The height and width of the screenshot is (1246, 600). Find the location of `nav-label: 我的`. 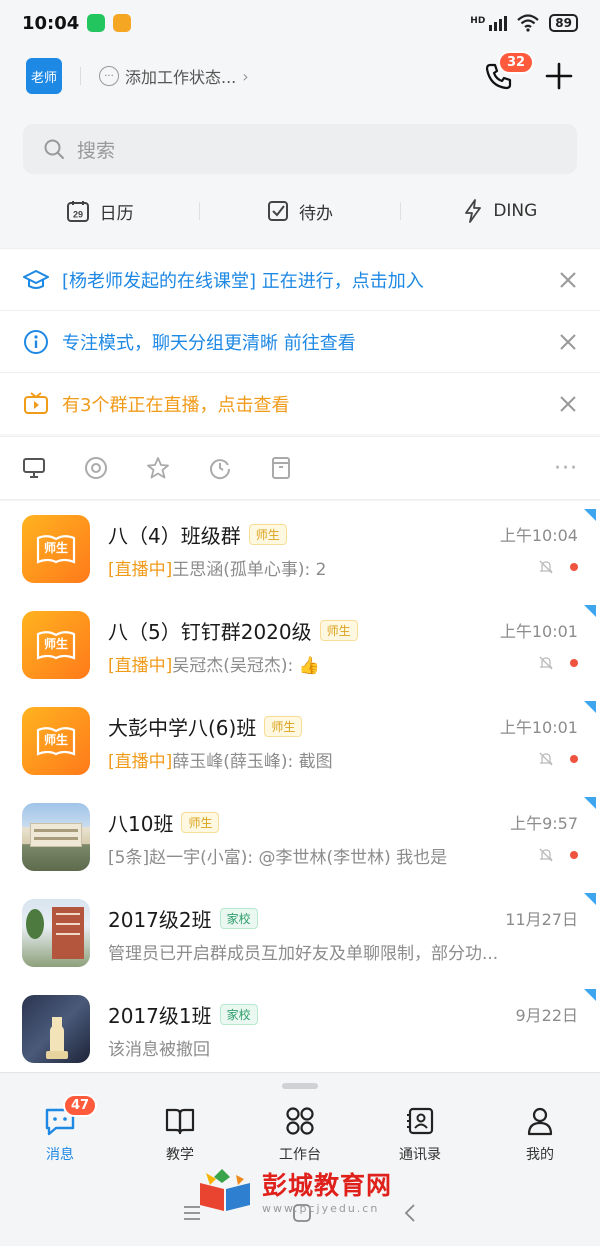

nav-label: 我的 is located at coordinates (540, 1154).